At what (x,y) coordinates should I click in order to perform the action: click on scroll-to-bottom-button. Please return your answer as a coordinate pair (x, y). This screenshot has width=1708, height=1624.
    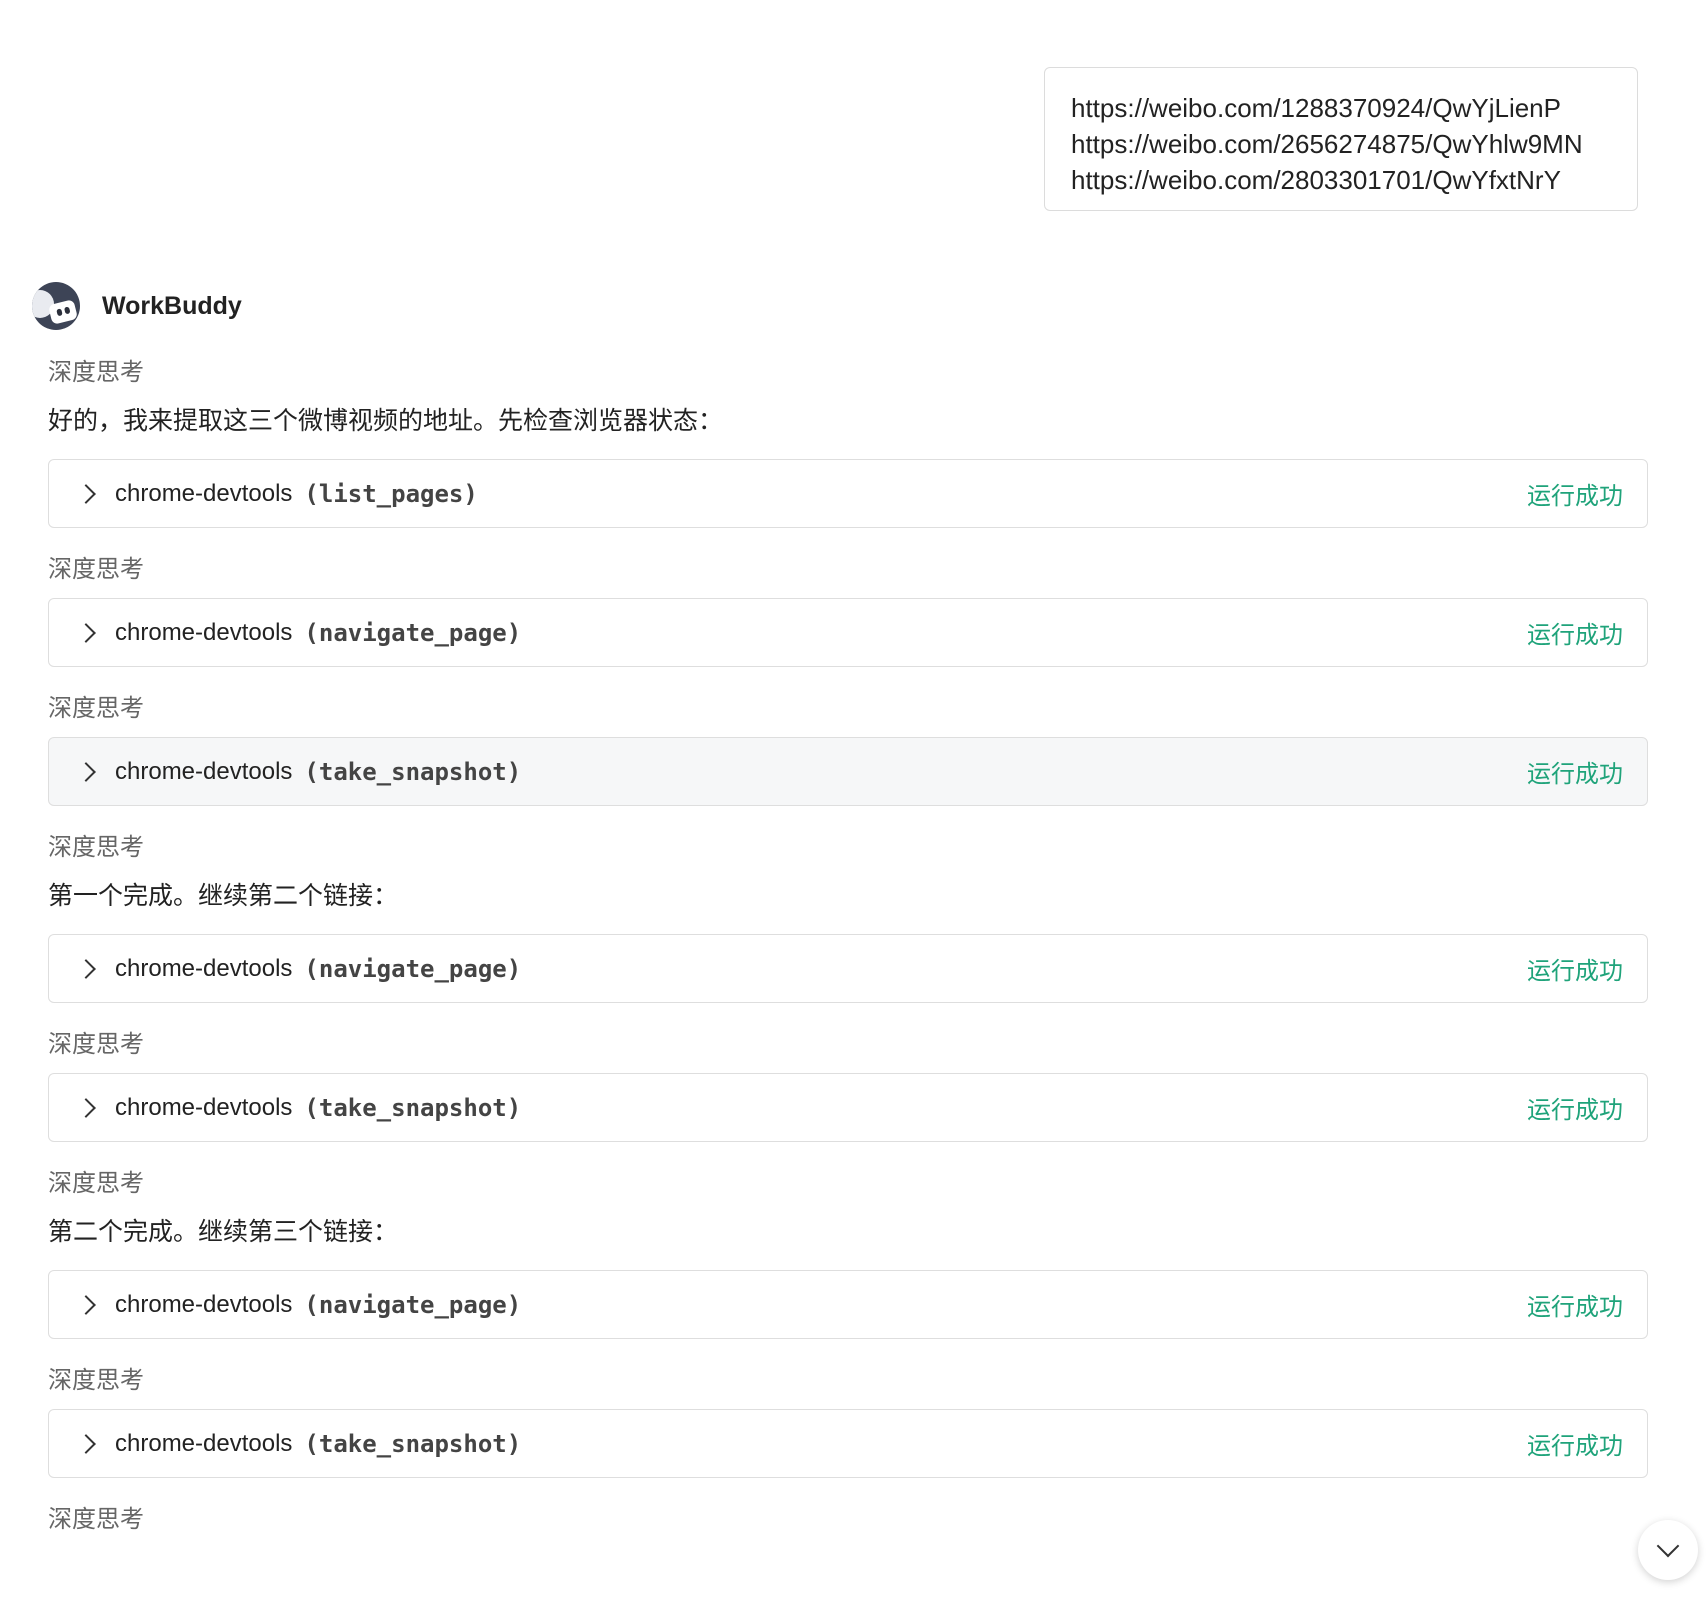
    Looking at the image, I should click on (1668, 1550).